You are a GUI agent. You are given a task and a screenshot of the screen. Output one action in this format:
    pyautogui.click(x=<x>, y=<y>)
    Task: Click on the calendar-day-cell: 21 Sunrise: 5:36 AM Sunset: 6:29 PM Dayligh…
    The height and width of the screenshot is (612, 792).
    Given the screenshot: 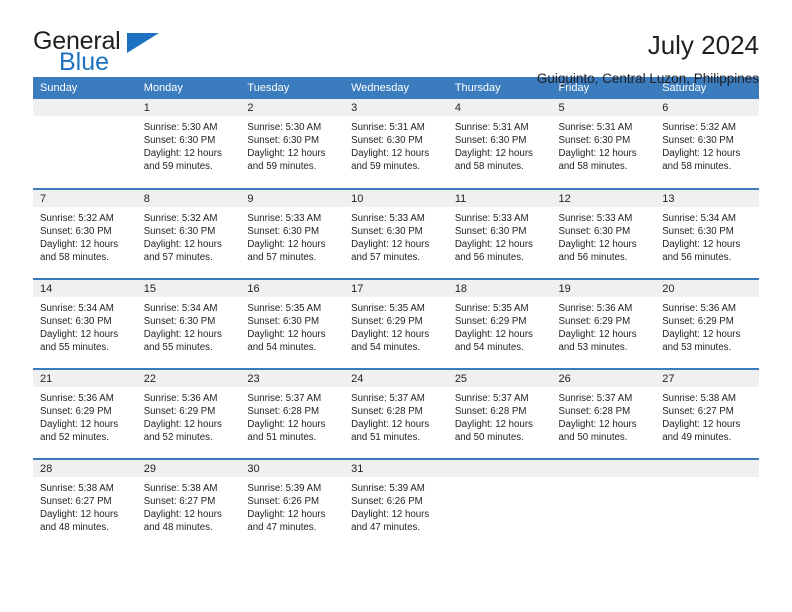 What is the action you would take?
    pyautogui.click(x=85, y=413)
    